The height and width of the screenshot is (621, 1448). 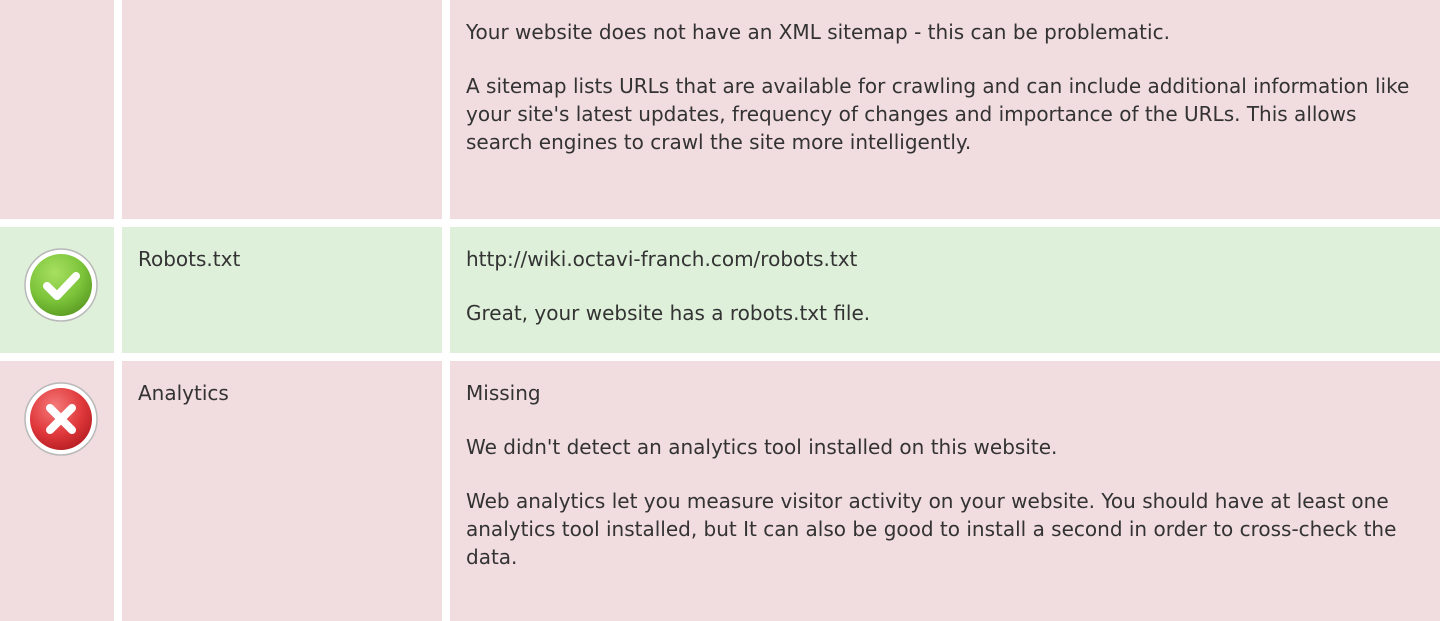 I want to click on label-cell: Analytics, so click(x=282, y=491).